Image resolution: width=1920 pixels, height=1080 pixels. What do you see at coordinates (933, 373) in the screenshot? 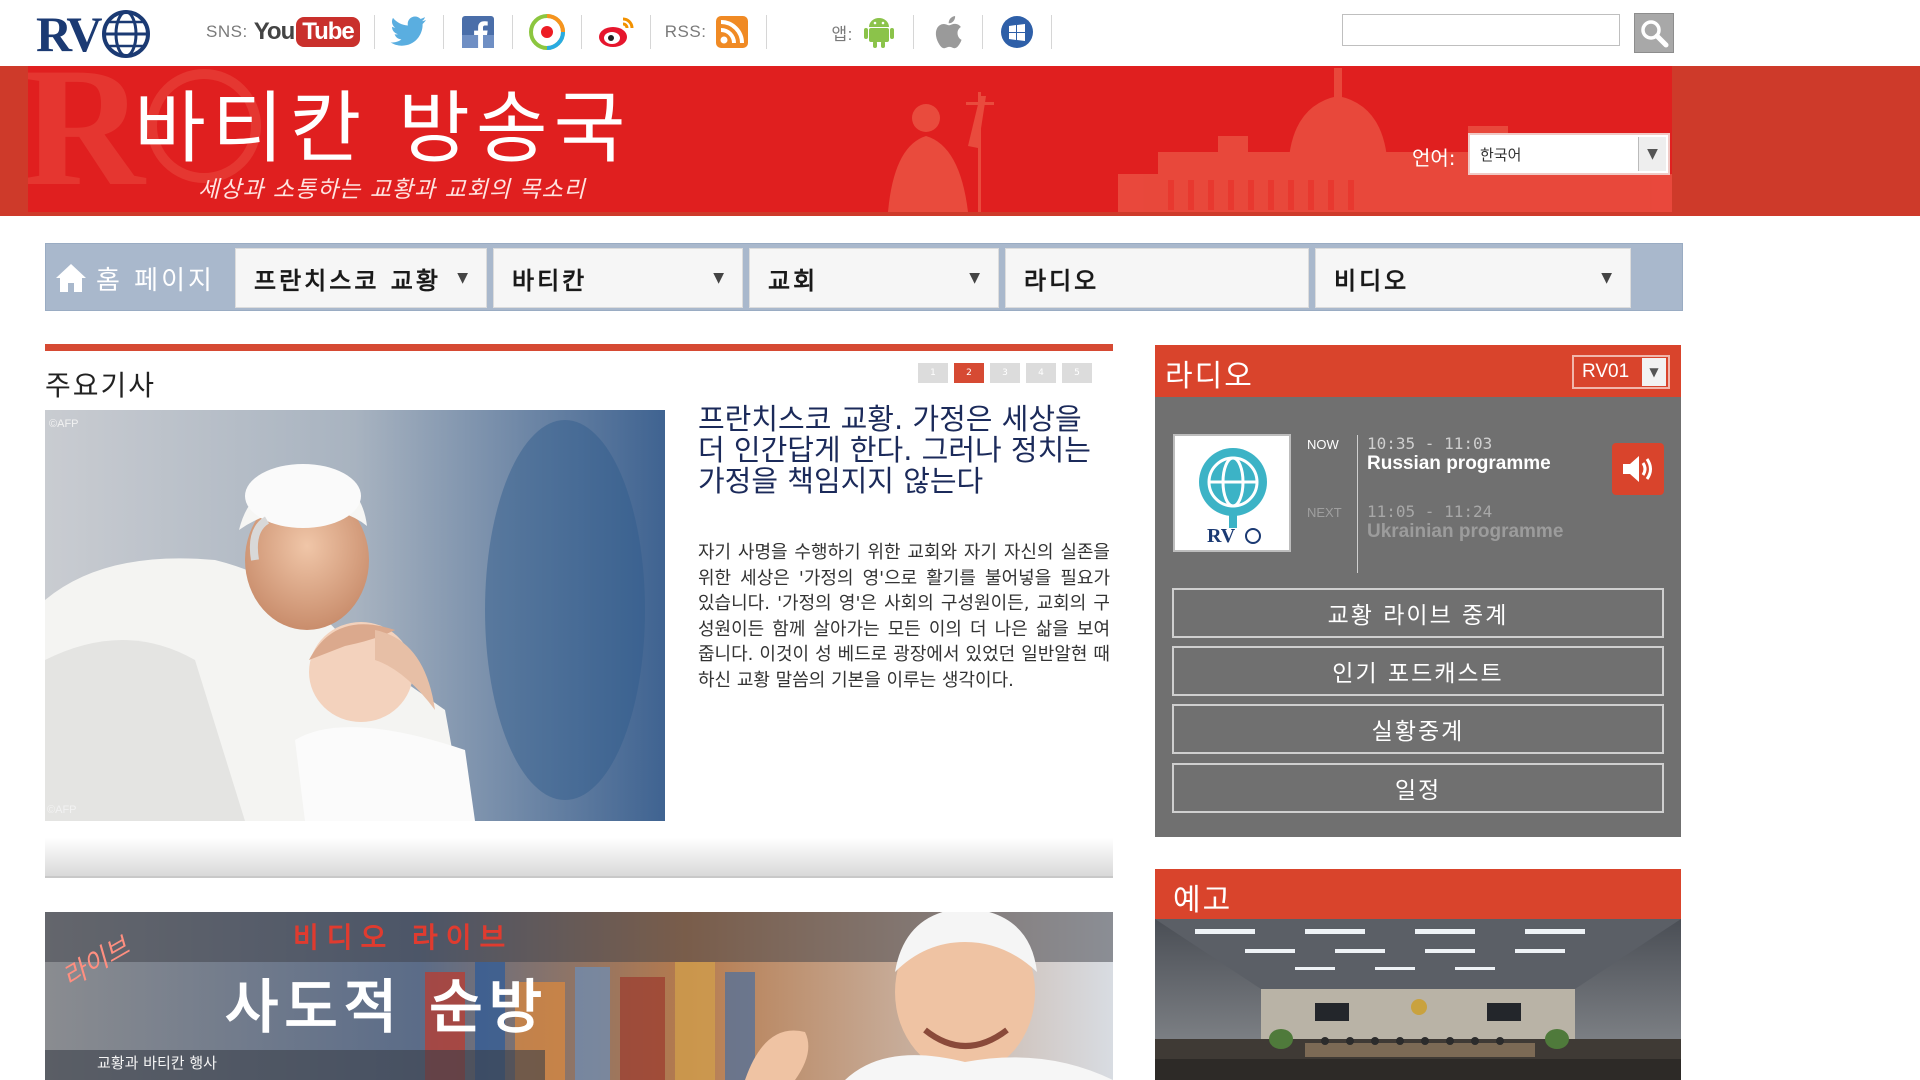
I see `pager-dot-1: 1` at bounding box center [933, 373].